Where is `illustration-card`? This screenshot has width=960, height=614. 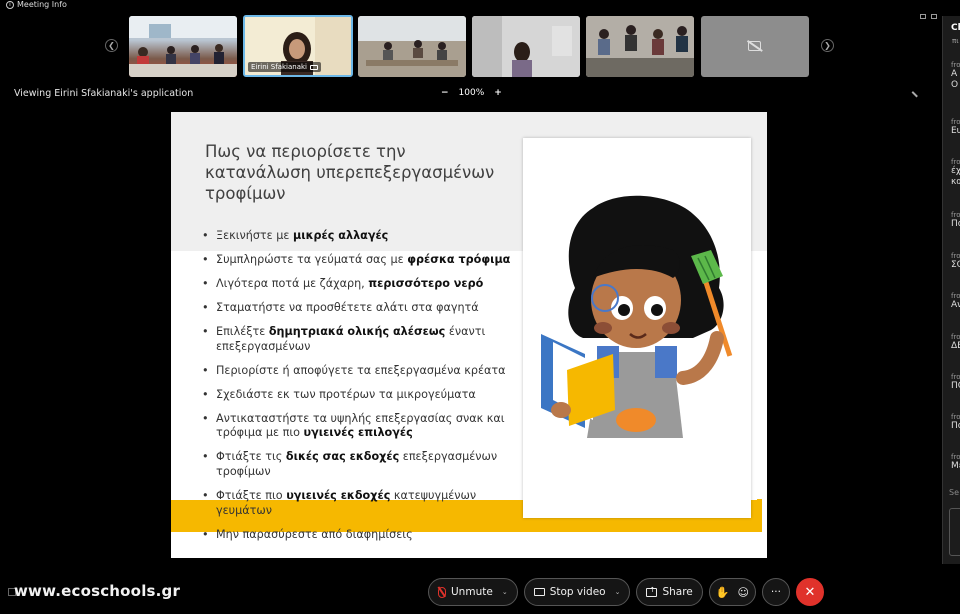 illustration-card is located at coordinates (637, 328).